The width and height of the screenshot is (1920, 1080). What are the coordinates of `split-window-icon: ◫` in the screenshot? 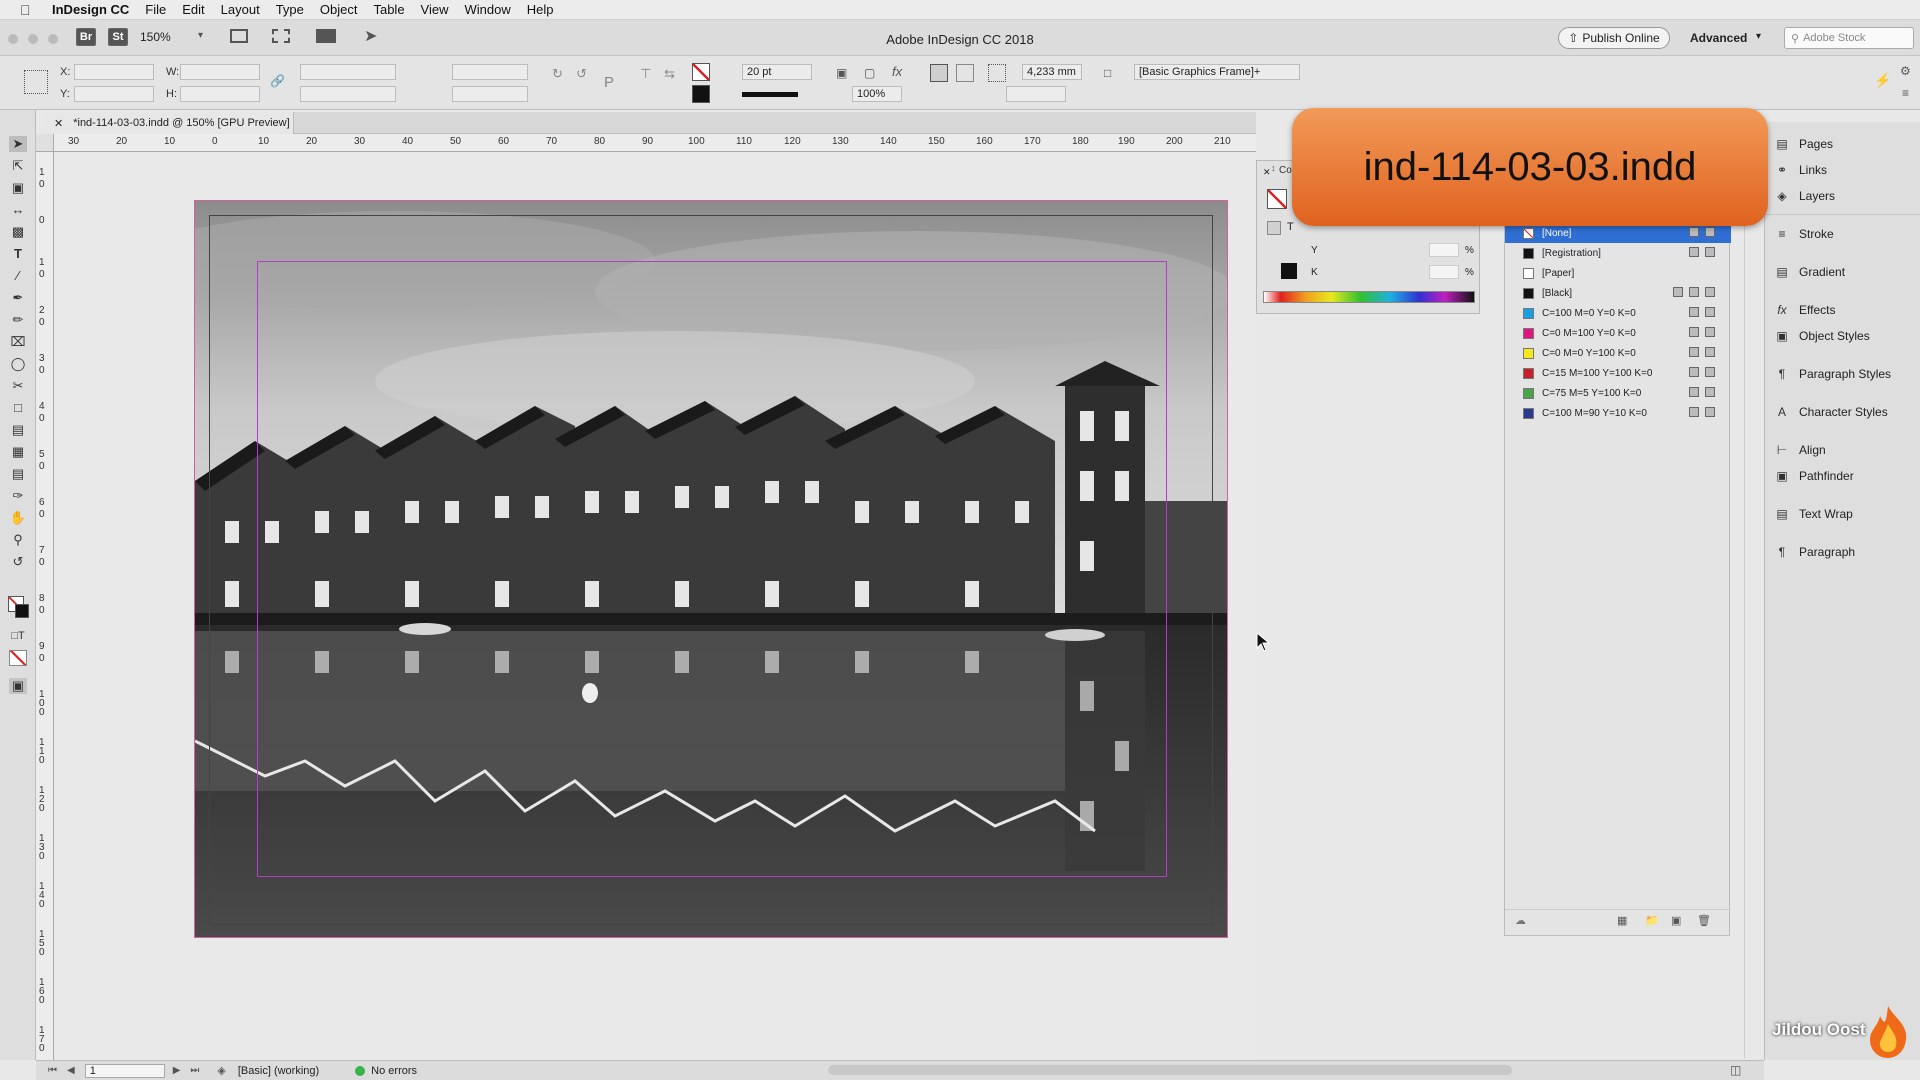 It's located at (1735, 1070).